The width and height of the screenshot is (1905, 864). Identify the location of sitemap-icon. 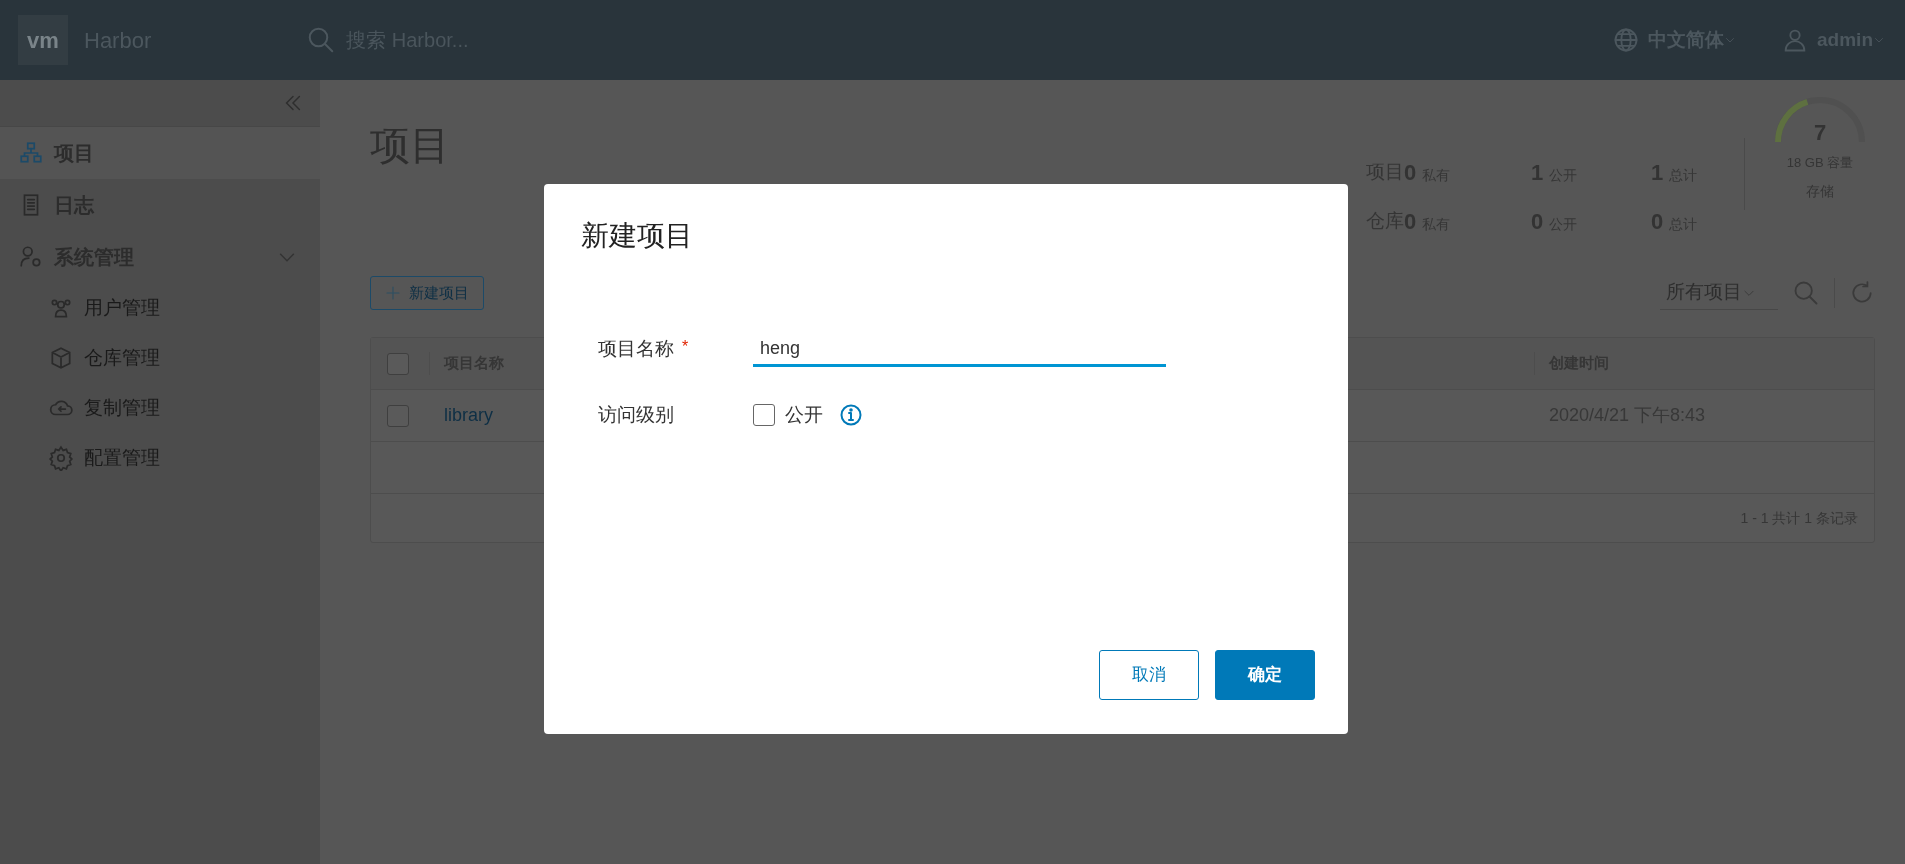
(31, 153).